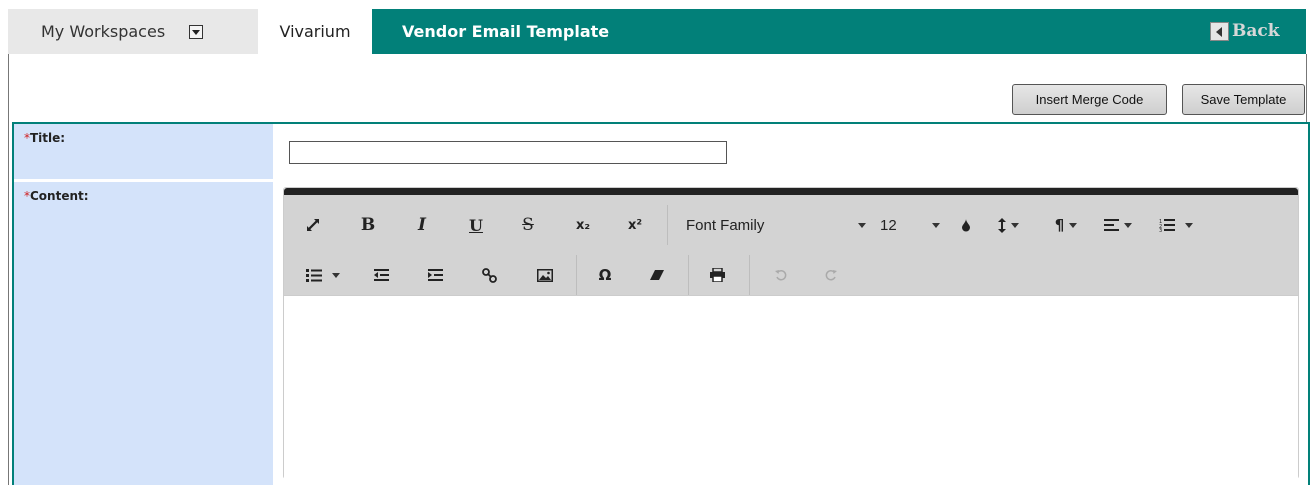 The width and height of the screenshot is (1314, 485). I want to click on fullscreen-icon, so click(313, 225).